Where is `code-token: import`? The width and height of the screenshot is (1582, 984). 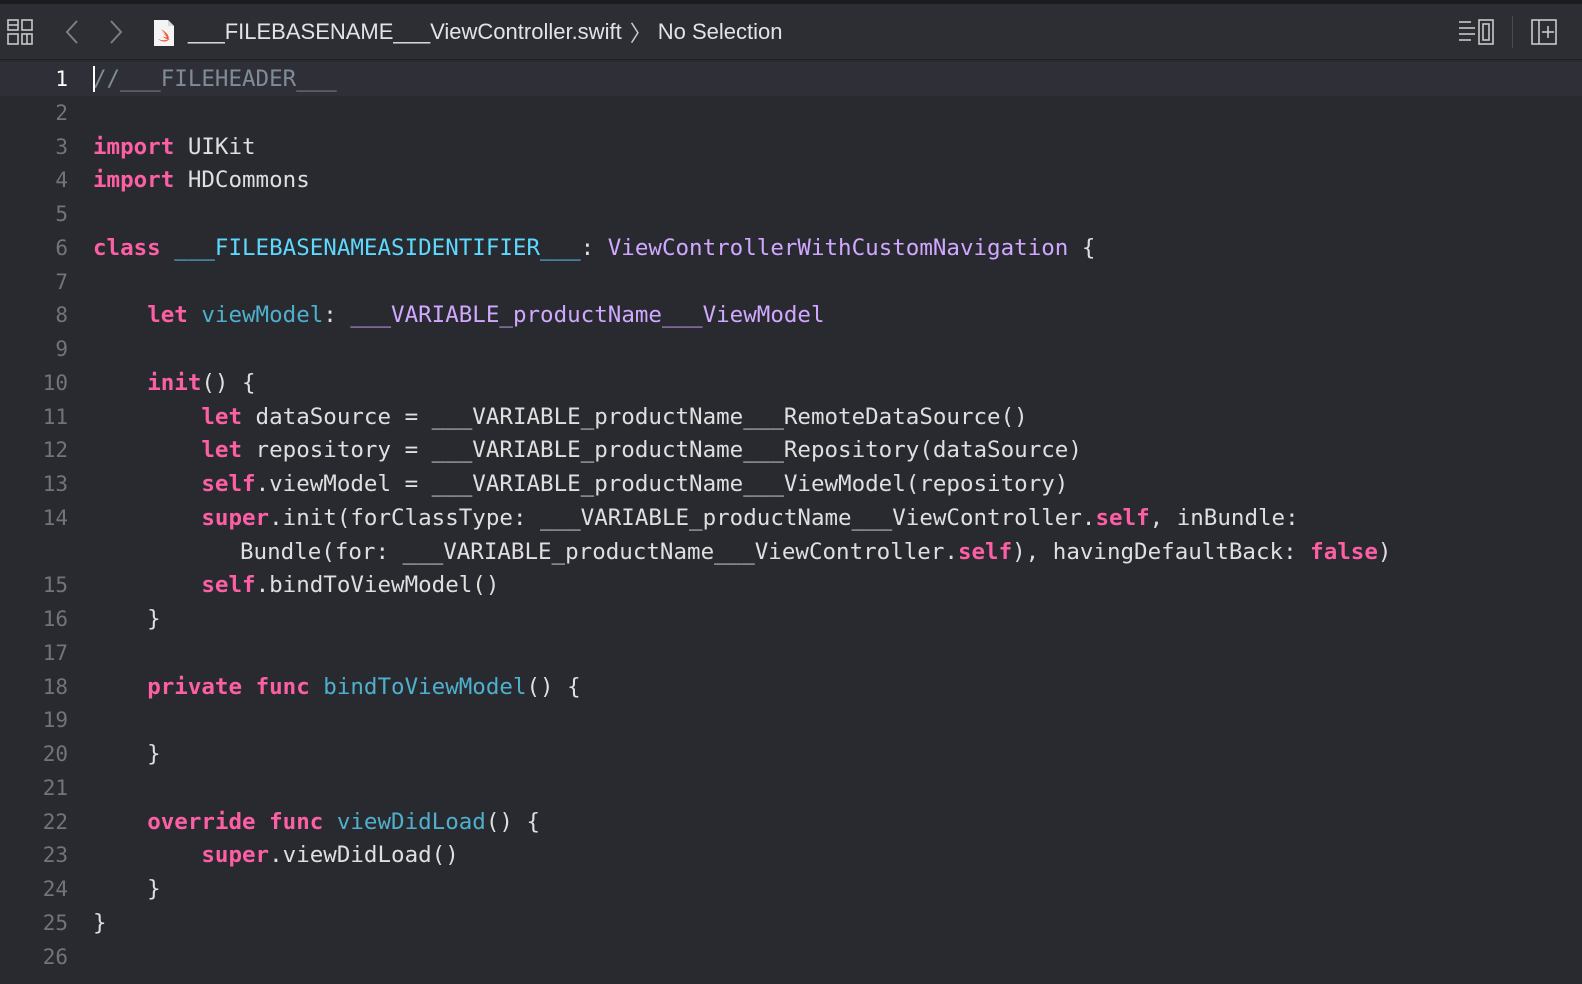 code-token: import is located at coordinates (134, 180).